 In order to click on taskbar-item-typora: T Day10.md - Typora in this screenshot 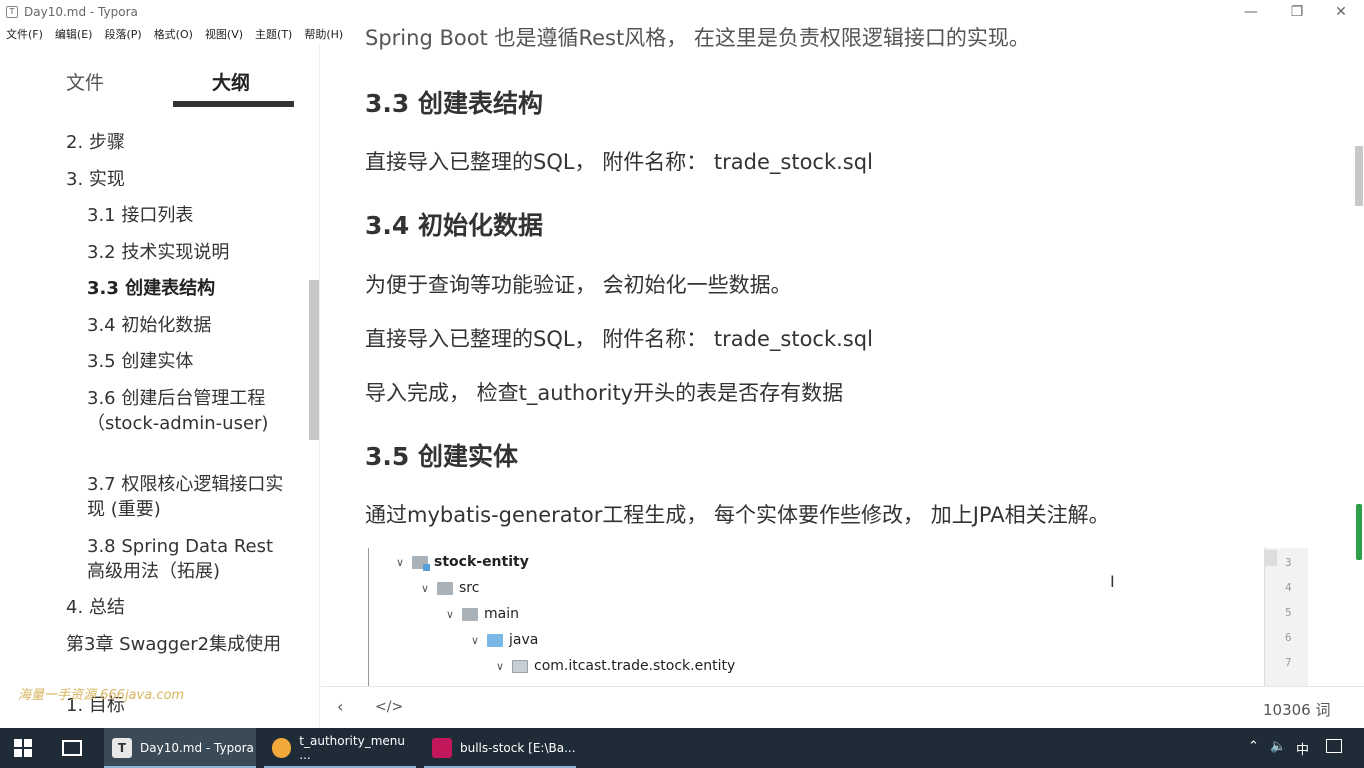, I will do `click(180, 748)`.